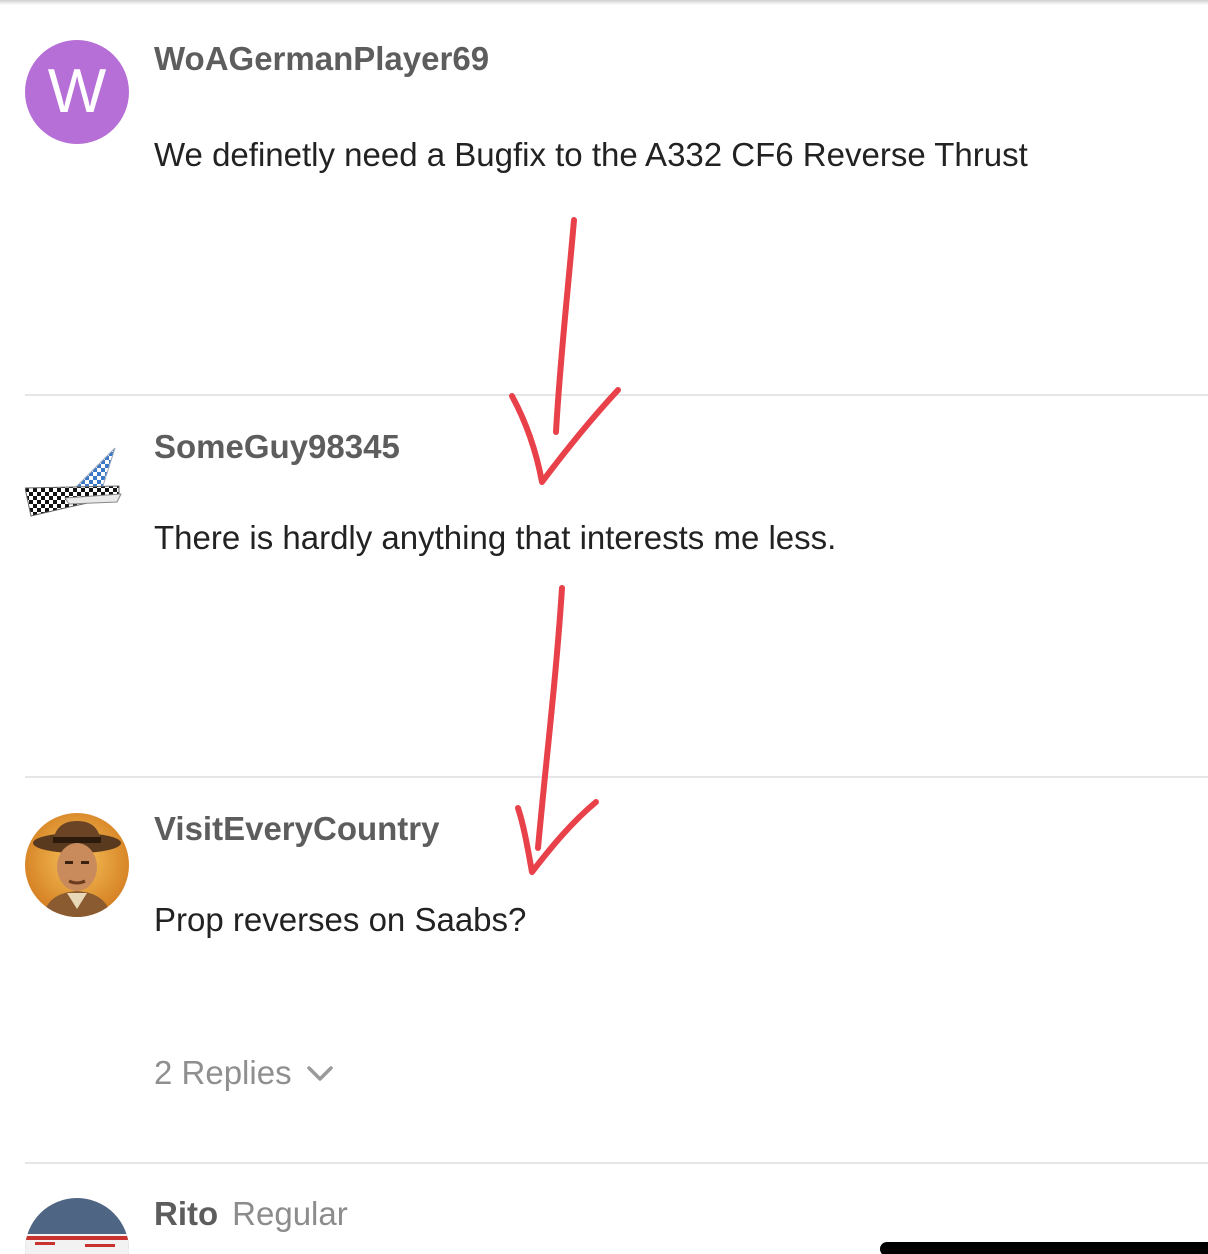 This screenshot has width=1208, height=1254. What do you see at coordinates (320, 1072) in the screenshot?
I see `chevron-down-icon` at bounding box center [320, 1072].